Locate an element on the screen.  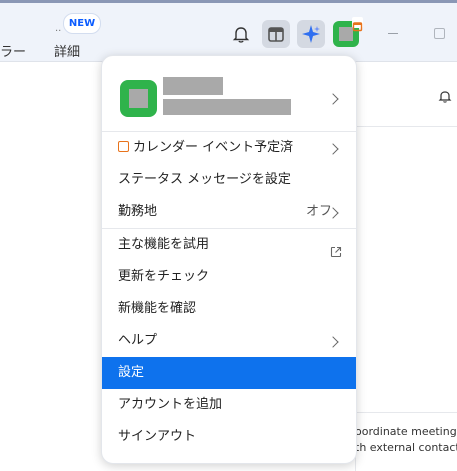
menu-item-label: 更新をチェック is located at coordinates (164, 276).